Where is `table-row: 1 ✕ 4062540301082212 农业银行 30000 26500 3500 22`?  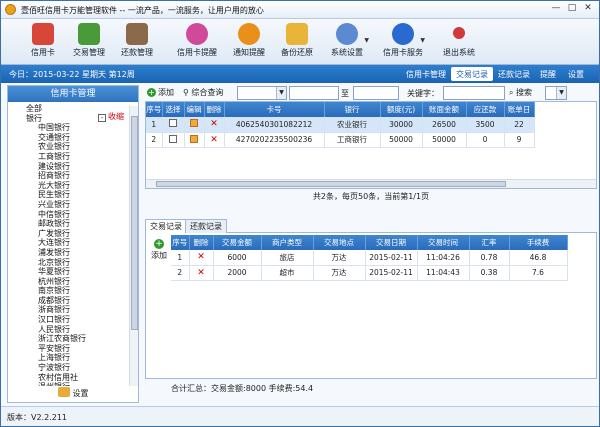
table-row: 1 ✕ 4062540301082212 农业银行 30000 26500 3500 22 is located at coordinates (340, 125).